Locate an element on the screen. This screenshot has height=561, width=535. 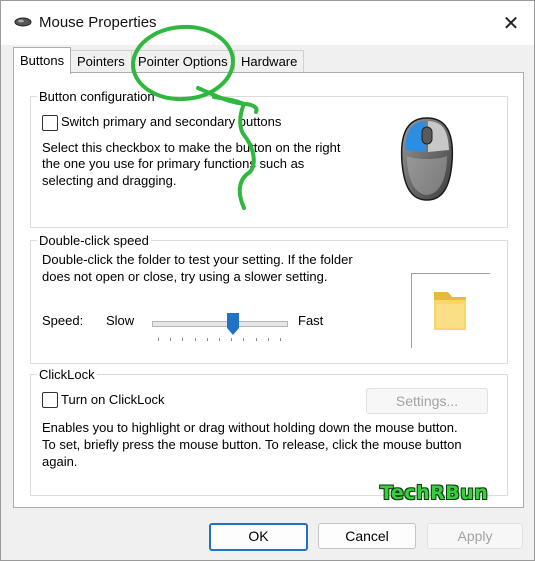
mouse-app-icon is located at coordinates (23, 22).